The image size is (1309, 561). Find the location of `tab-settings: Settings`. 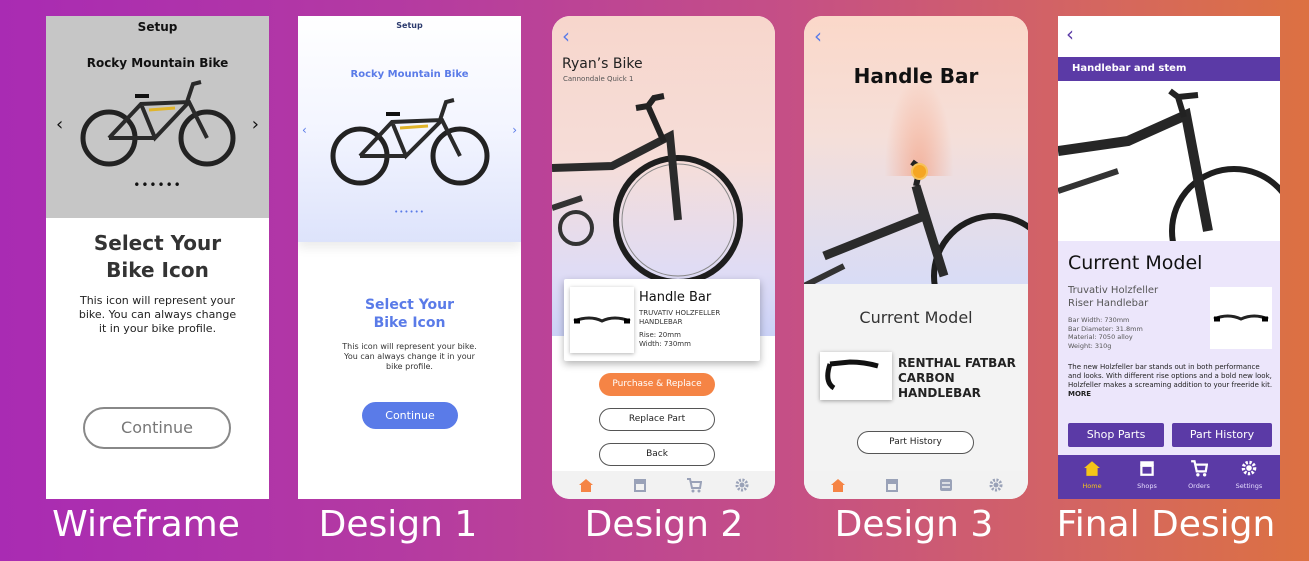

tab-settings: Settings is located at coordinates (1249, 474).